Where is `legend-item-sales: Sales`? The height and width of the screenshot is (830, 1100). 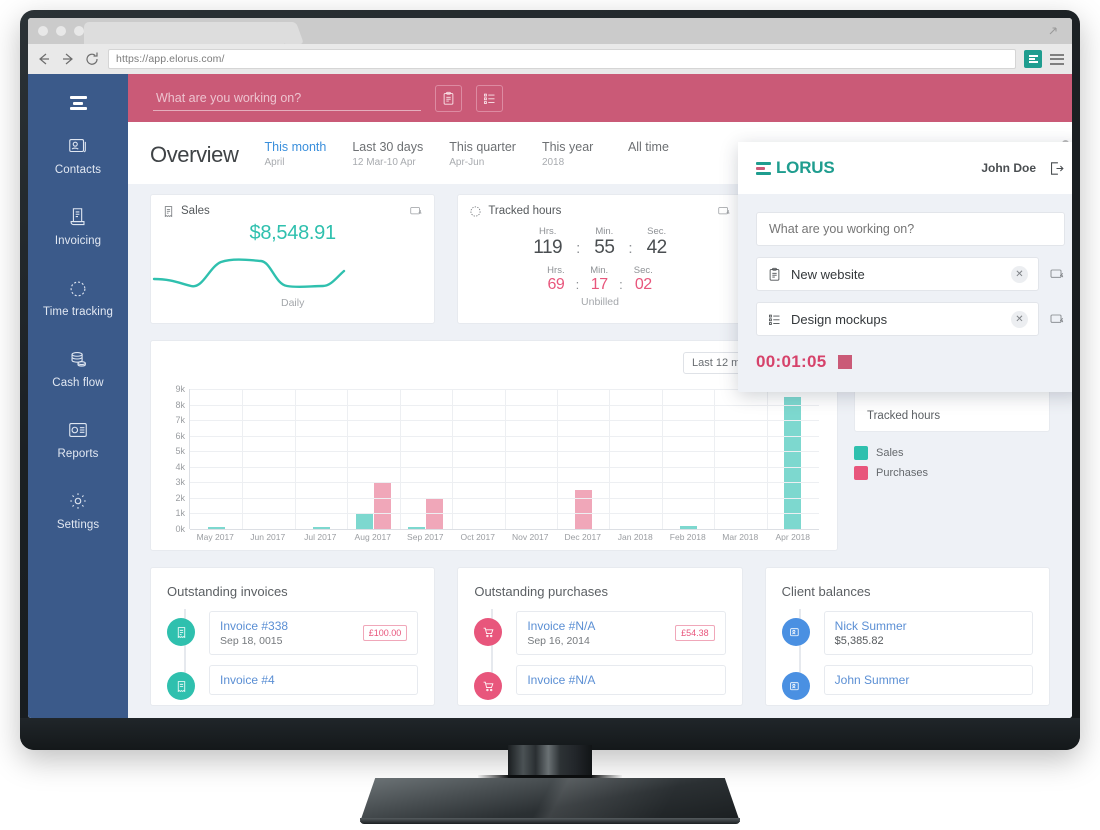 legend-item-sales: Sales is located at coordinates (952, 453).